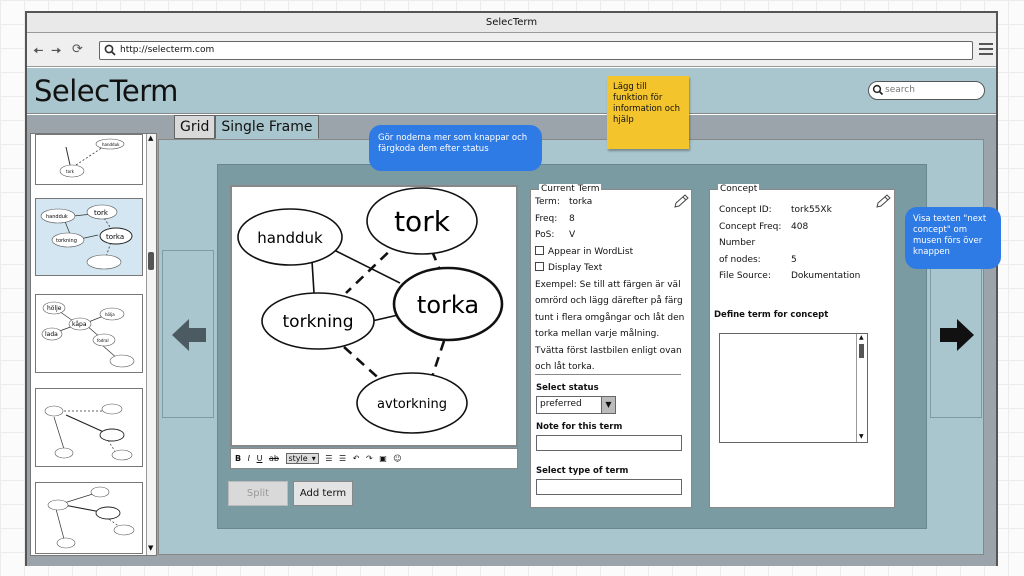 This screenshot has height=576, width=1024. I want to click on sticky-line: information och, so click(647, 109).